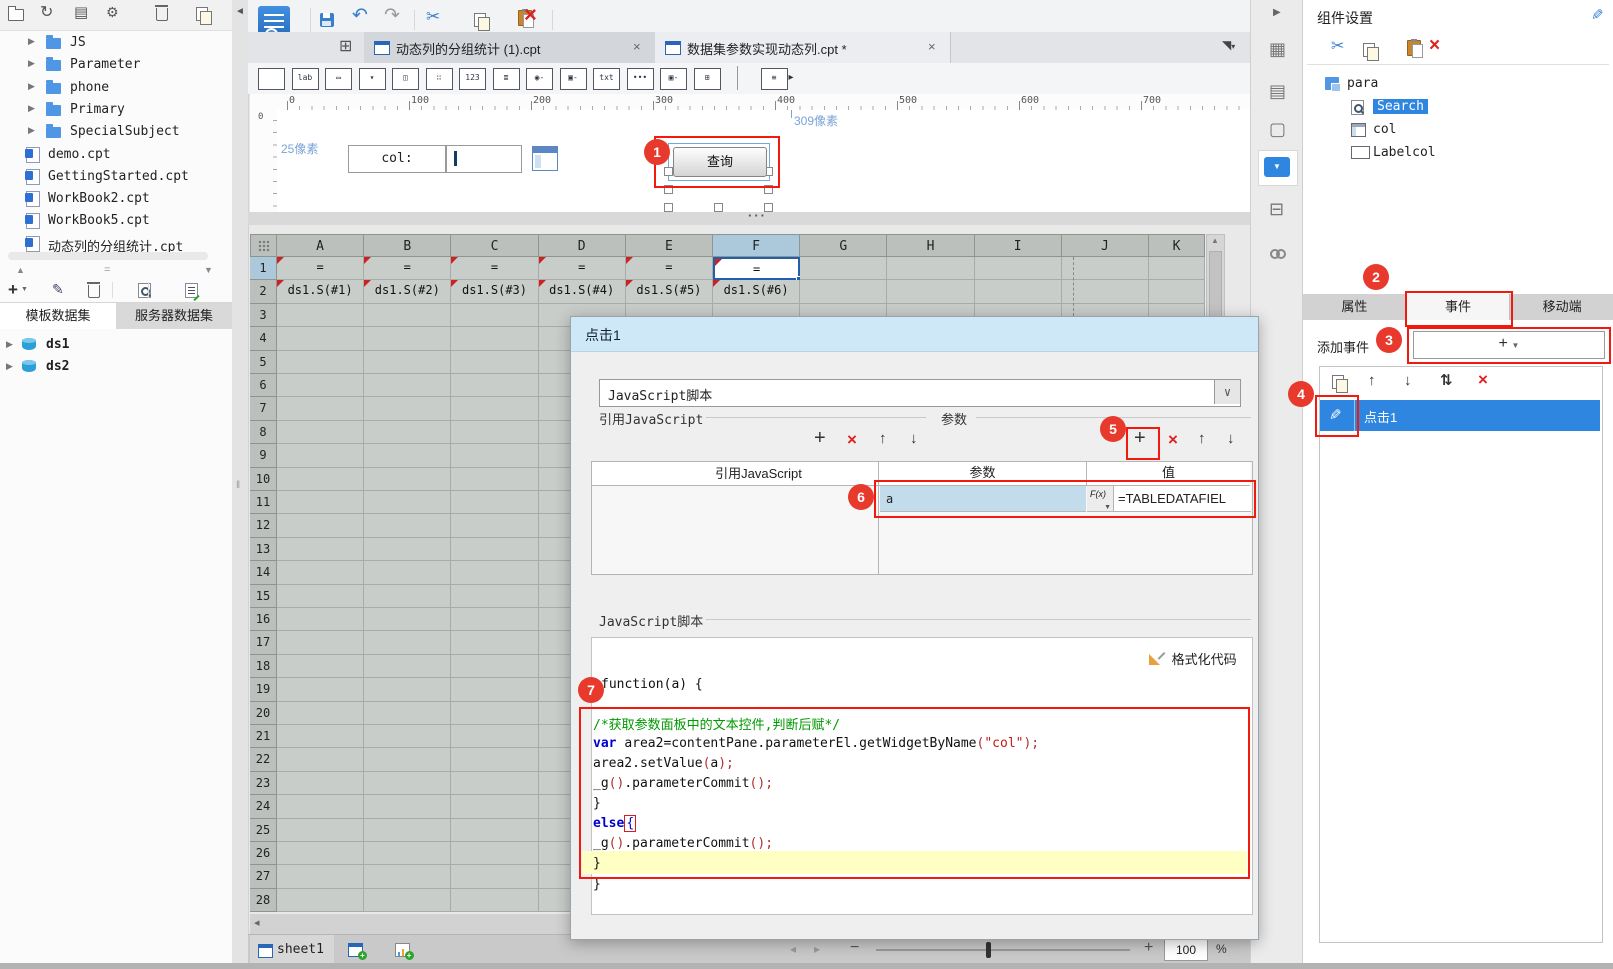 This screenshot has height=969, width=1613. Describe the element at coordinates (116, 177) in the screenshot. I see `tree-file-GettingStarted.cpt: GettingStarted.cpt` at that location.